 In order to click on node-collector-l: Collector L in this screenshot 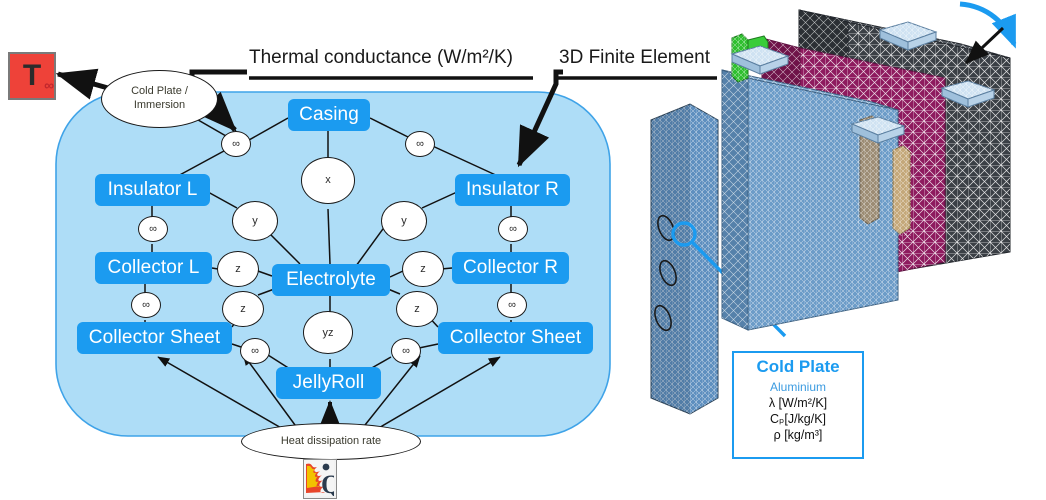, I will do `click(153, 268)`.